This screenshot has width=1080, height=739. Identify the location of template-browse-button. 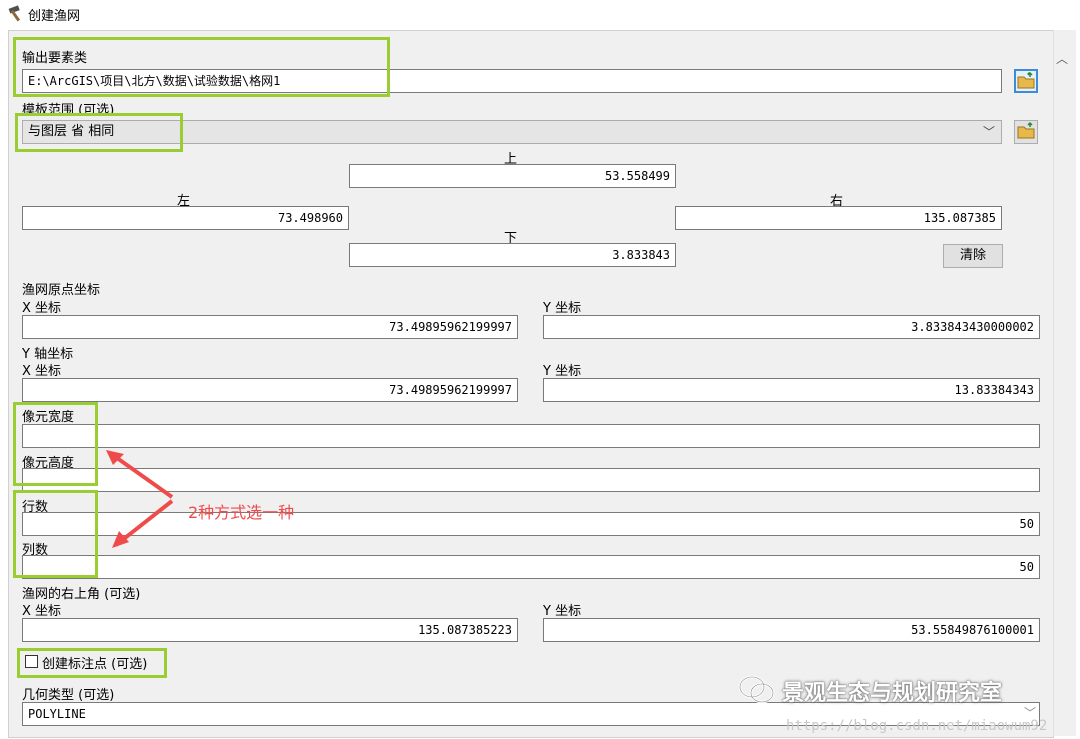
(1026, 132).